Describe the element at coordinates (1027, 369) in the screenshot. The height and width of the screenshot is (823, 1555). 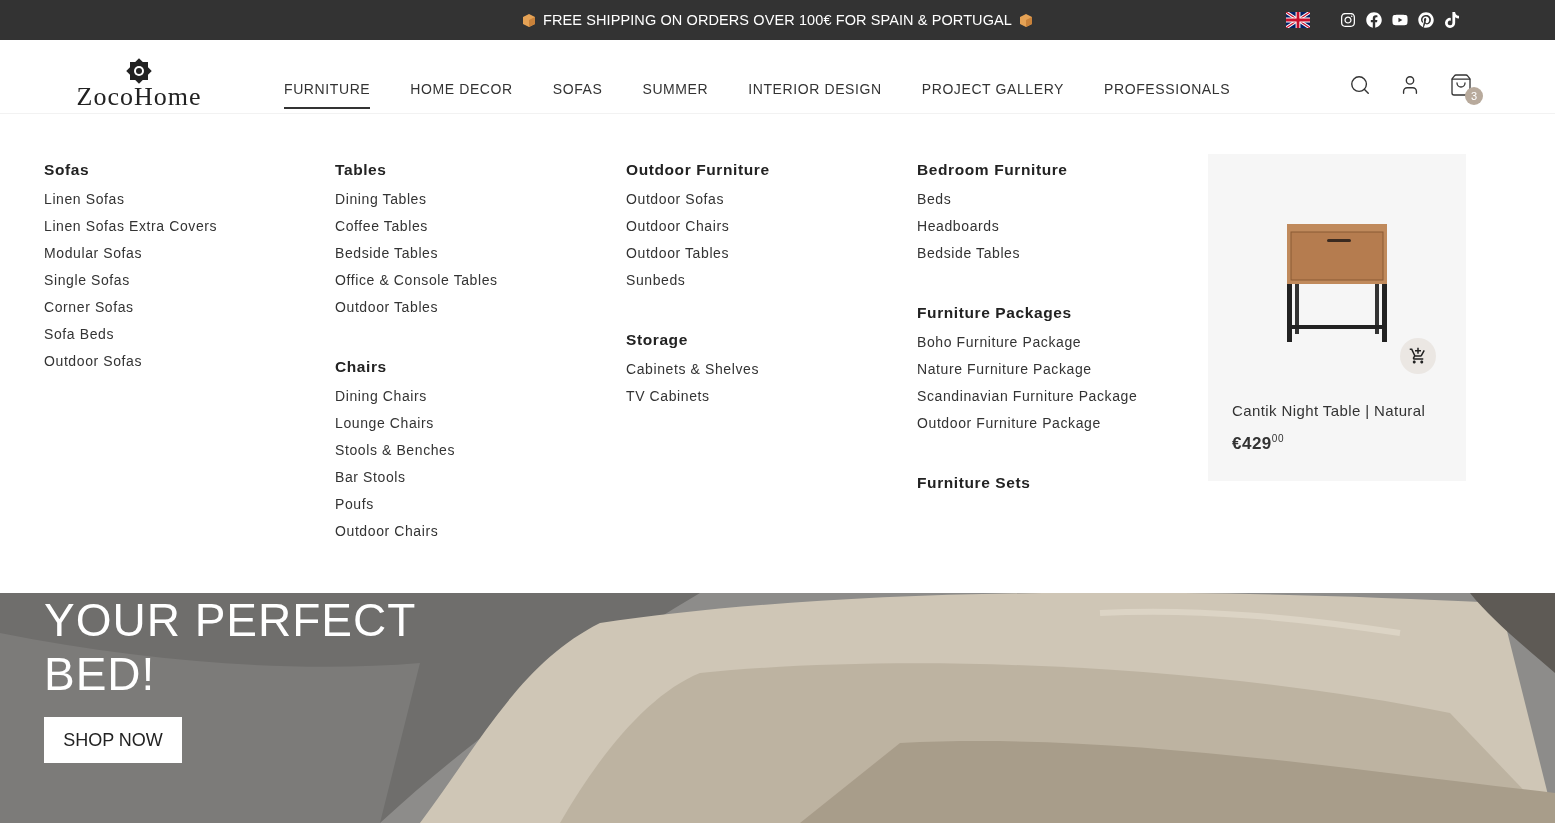
I see `menu-link: Nature Furniture Package` at that location.